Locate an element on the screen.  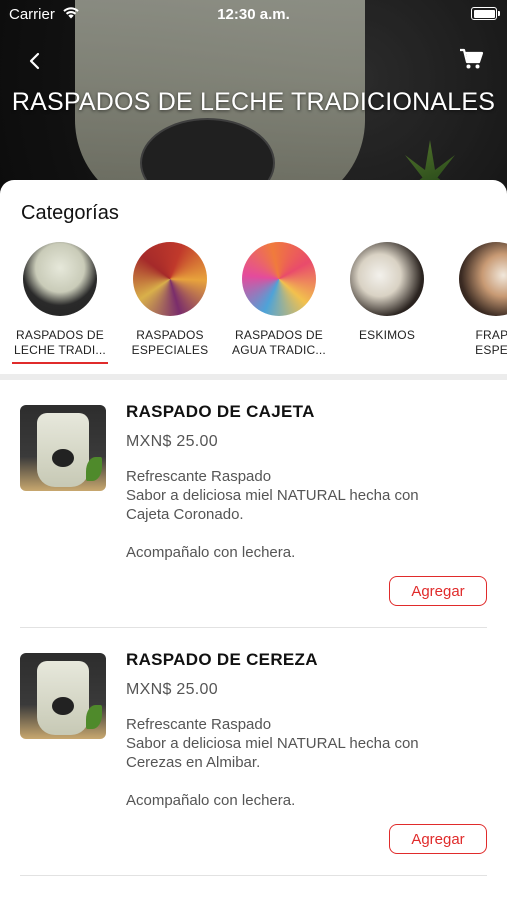
category-label: FRAPP ESPEC is located at coordinates (491, 342).